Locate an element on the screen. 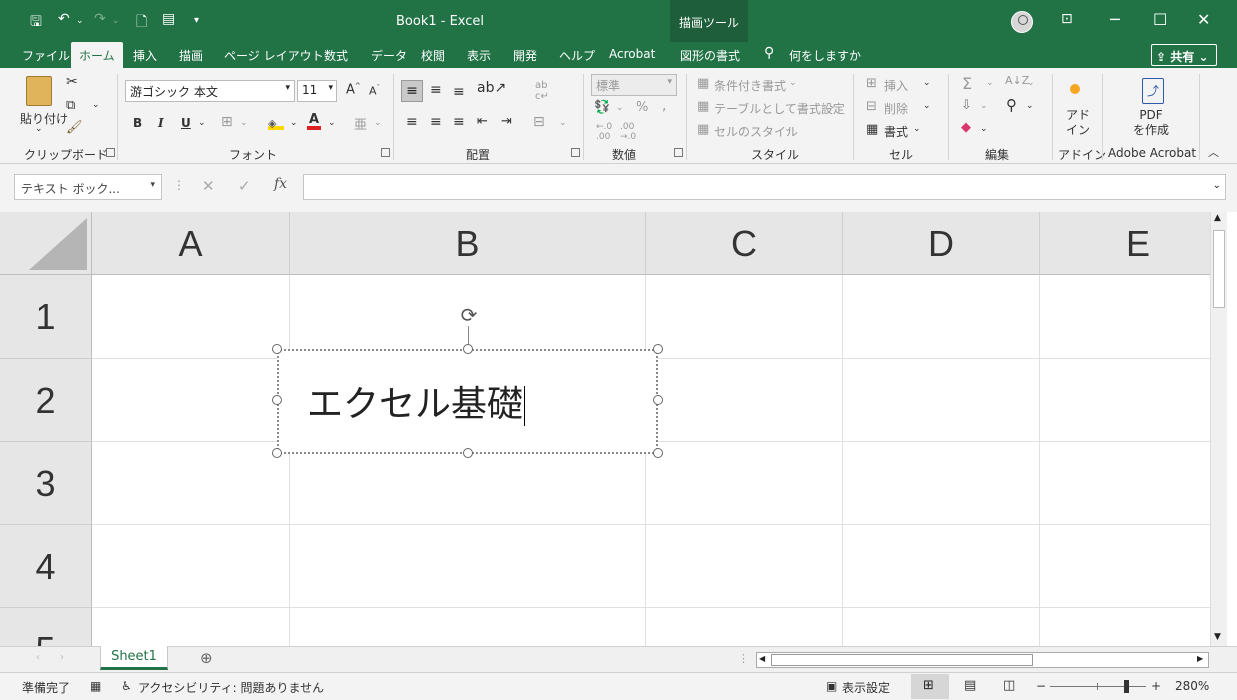 The height and width of the screenshot is (700, 1237). zoom-out-icon: − is located at coordinates (1041, 686).